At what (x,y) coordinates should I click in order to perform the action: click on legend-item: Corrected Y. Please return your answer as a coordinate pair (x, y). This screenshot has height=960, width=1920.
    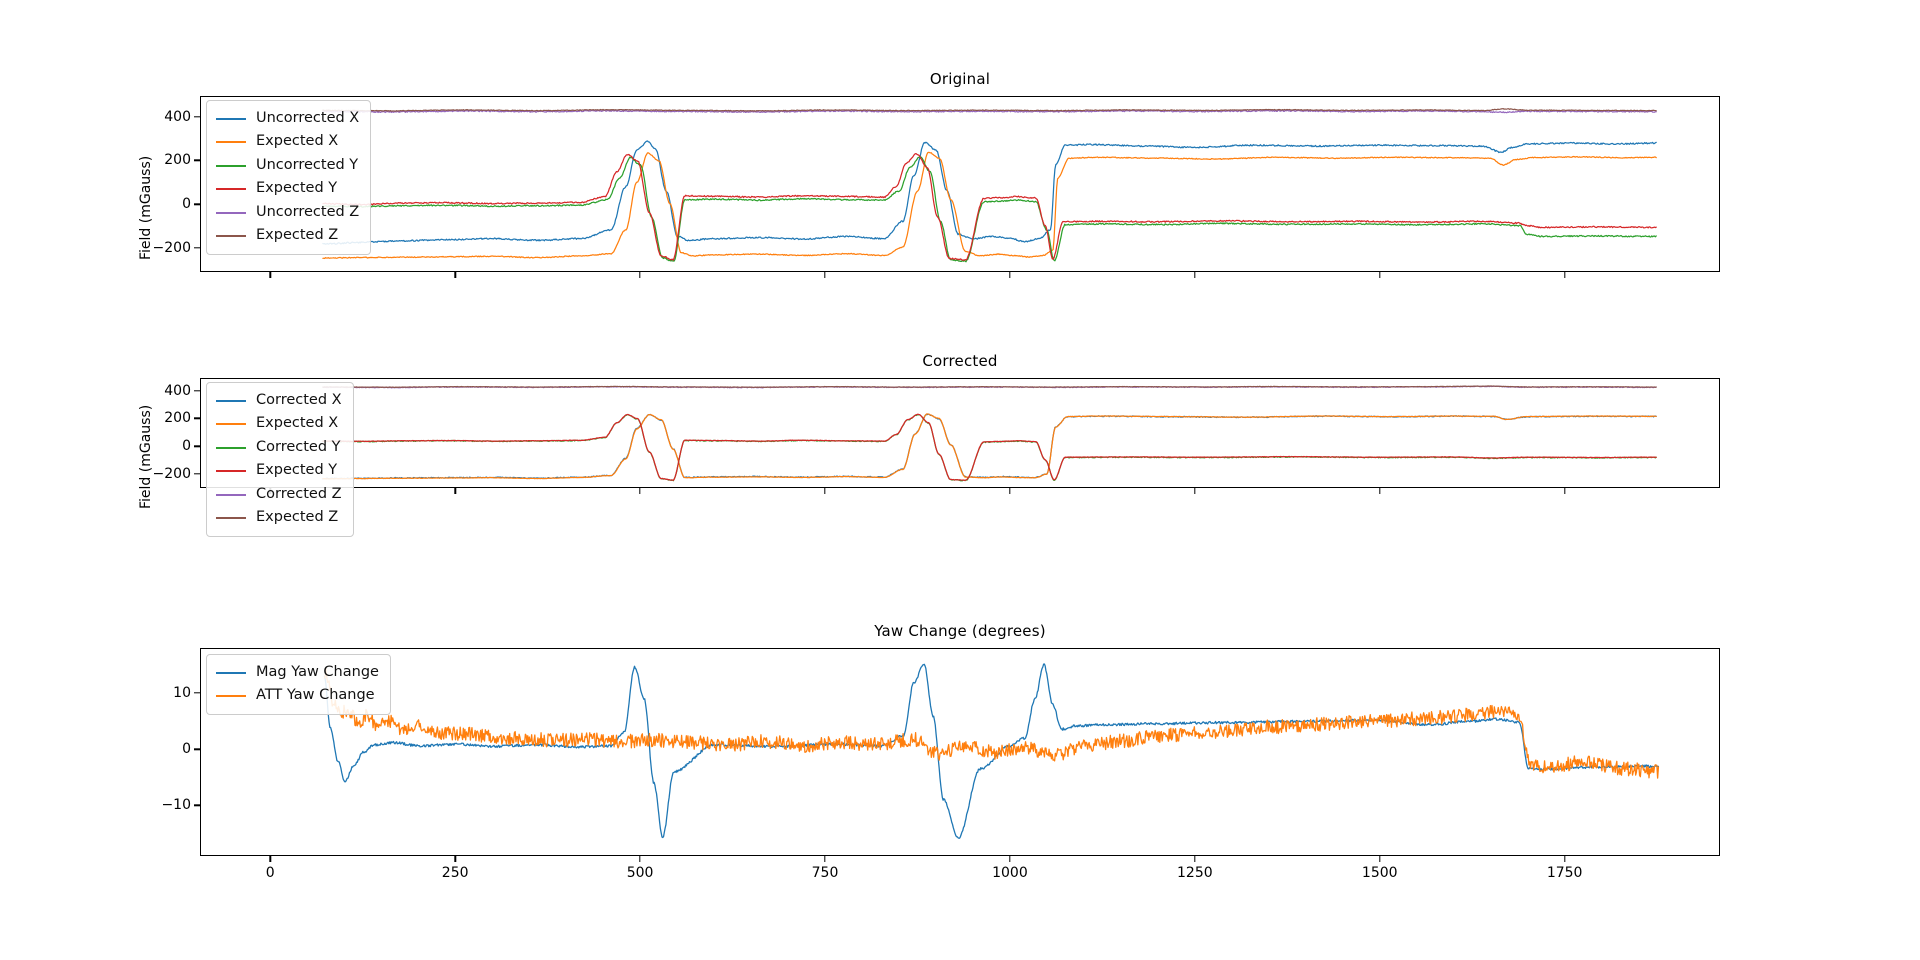
    Looking at the image, I should click on (279, 447).